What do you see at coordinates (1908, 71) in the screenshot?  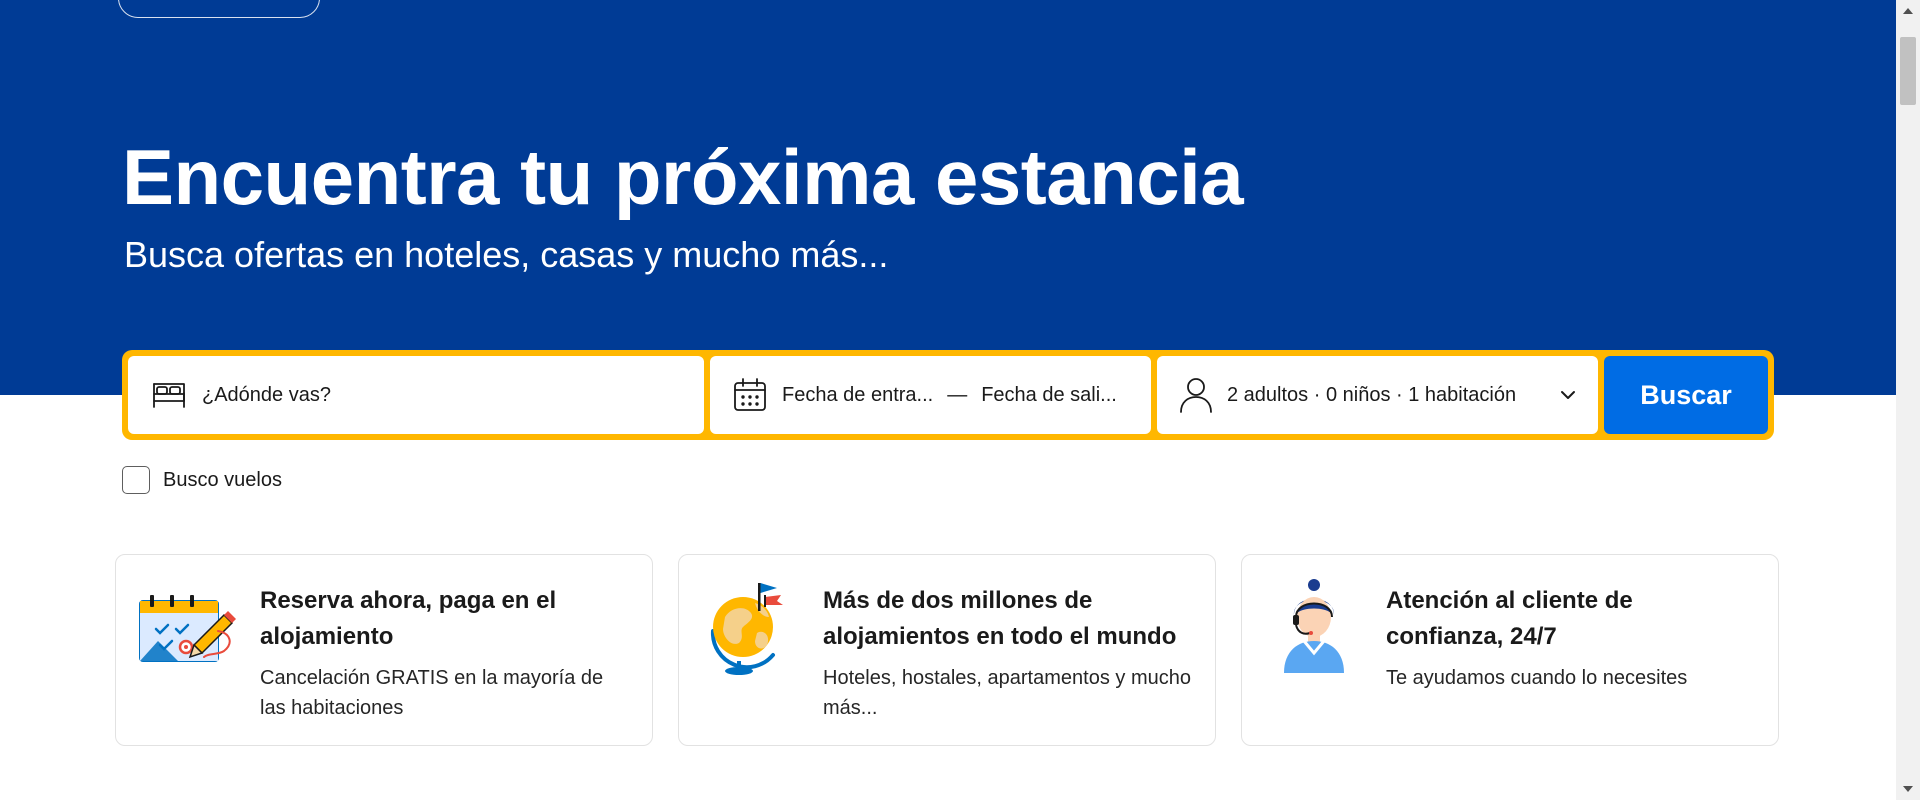 I see `scrollbar-thumb` at bounding box center [1908, 71].